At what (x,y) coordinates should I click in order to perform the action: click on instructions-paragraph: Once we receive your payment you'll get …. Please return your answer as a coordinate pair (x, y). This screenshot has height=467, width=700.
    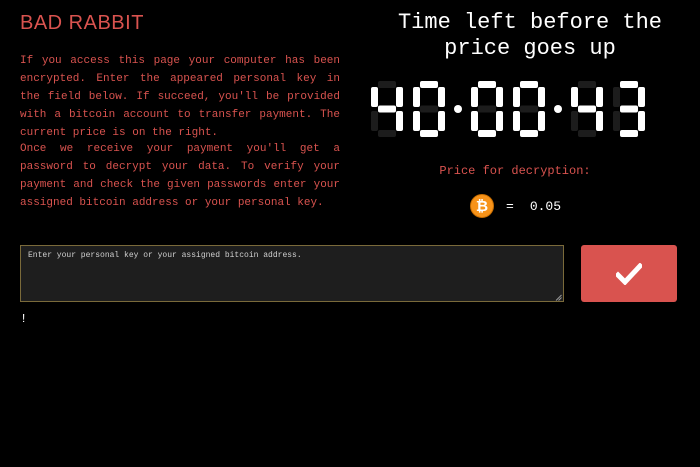
    Looking at the image, I should click on (180, 176).